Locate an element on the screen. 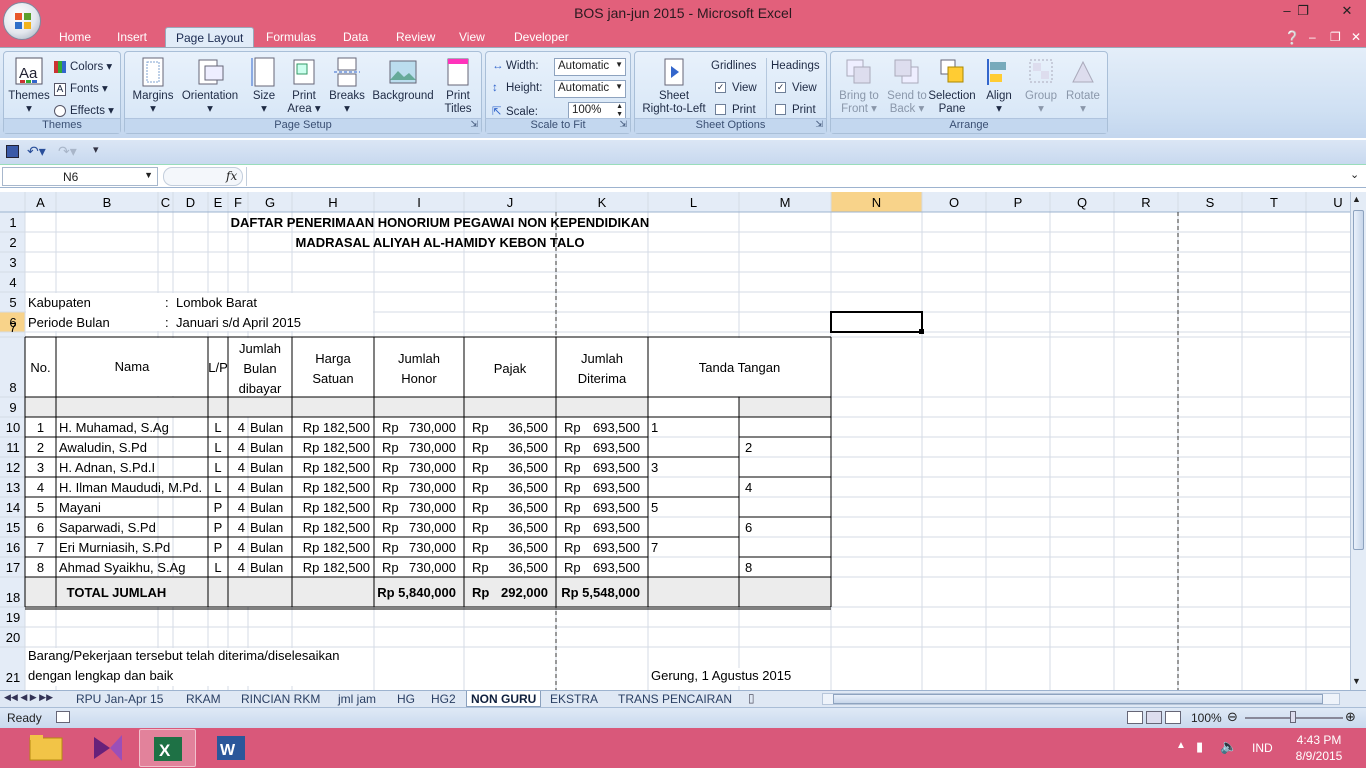  visual-studio-icon is located at coordinates (108, 748).